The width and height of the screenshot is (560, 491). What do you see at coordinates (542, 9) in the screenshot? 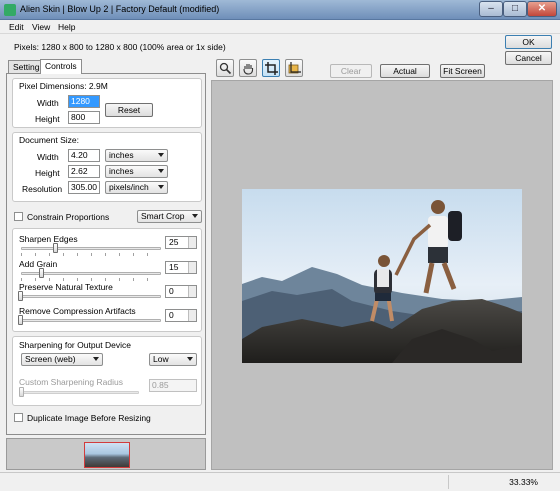
I see `close-button: ✕` at bounding box center [542, 9].